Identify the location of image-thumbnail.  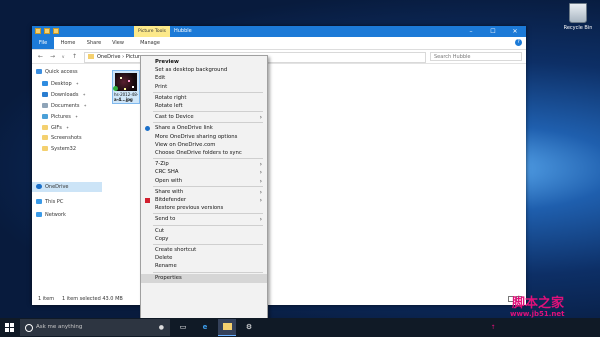
(126, 82).